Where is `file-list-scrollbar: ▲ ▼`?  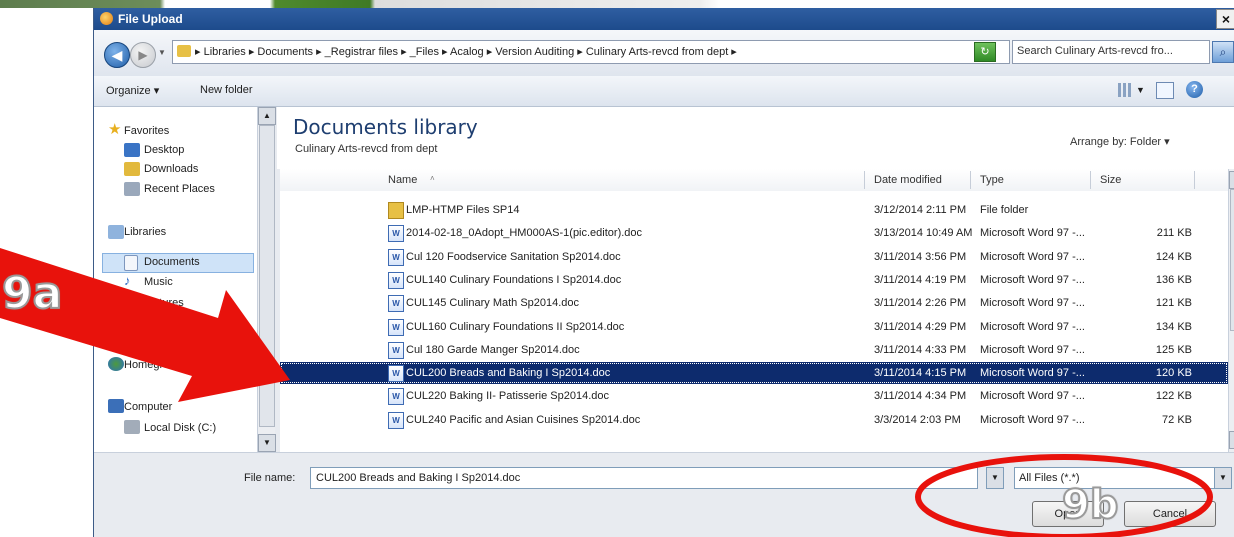 file-list-scrollbar: ▲ ▼ is located at coordinates (1231, 310).